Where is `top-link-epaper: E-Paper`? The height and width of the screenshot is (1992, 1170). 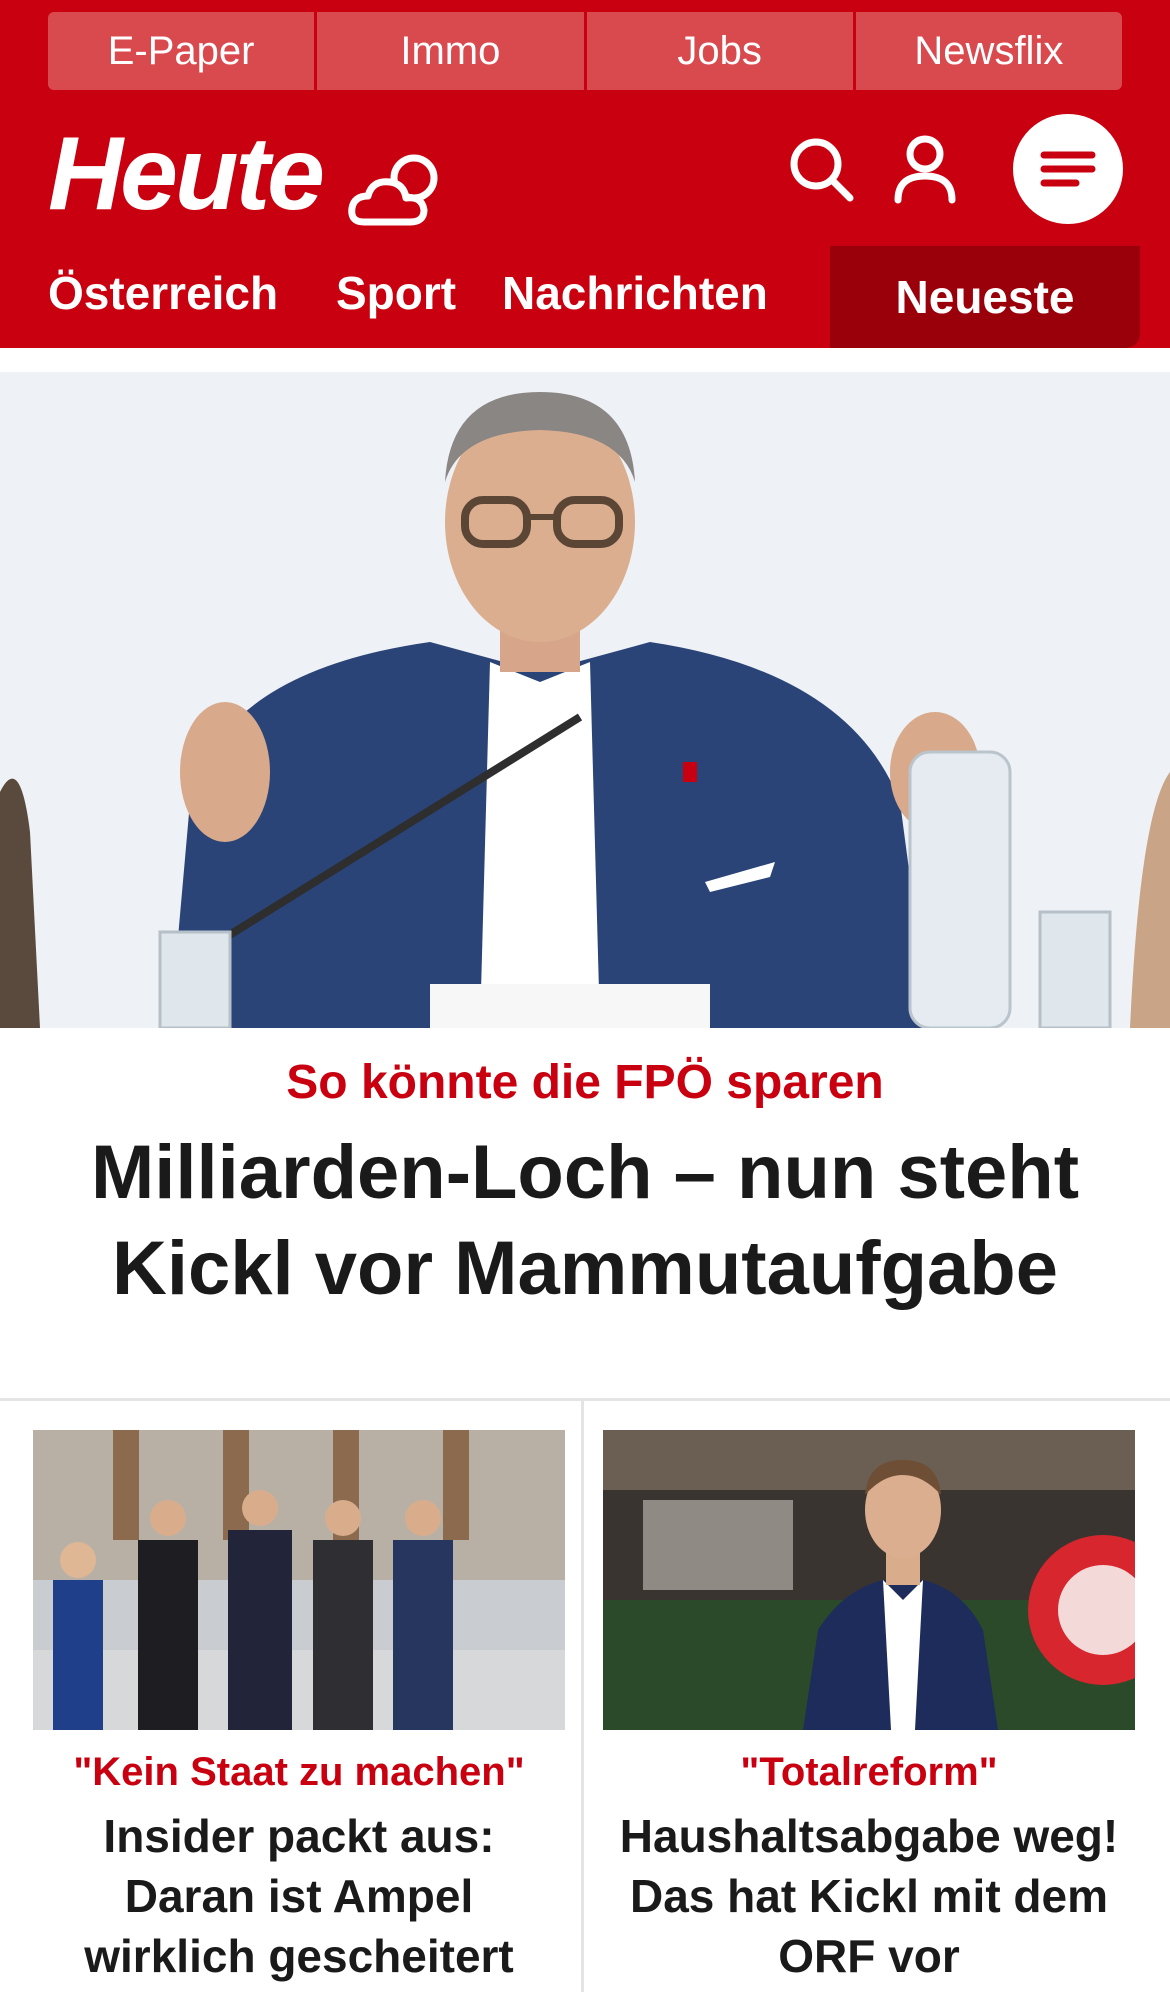
top-link-epaper: E-Paper is located at coordinates (183, 51).